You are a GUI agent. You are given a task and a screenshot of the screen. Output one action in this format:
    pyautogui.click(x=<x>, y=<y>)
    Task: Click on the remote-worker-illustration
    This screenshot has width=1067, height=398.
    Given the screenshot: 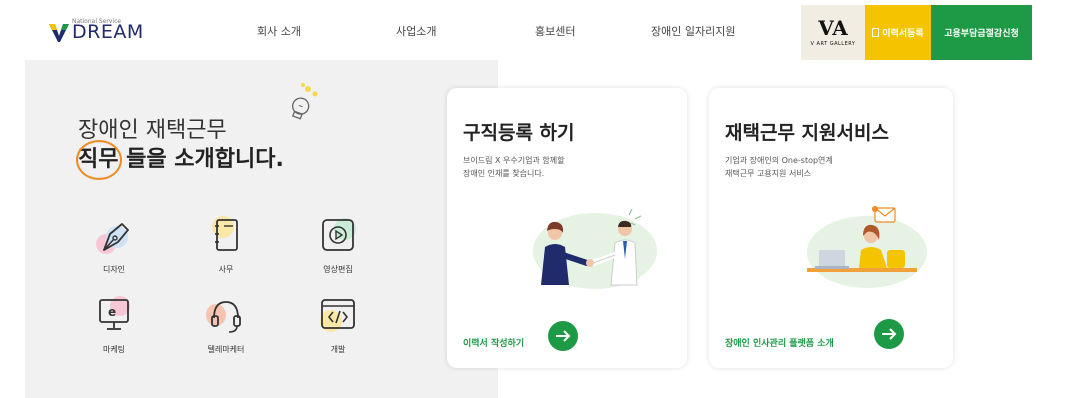 What is the action you would take?
    pyautogui.click(x=867, y=247)
    